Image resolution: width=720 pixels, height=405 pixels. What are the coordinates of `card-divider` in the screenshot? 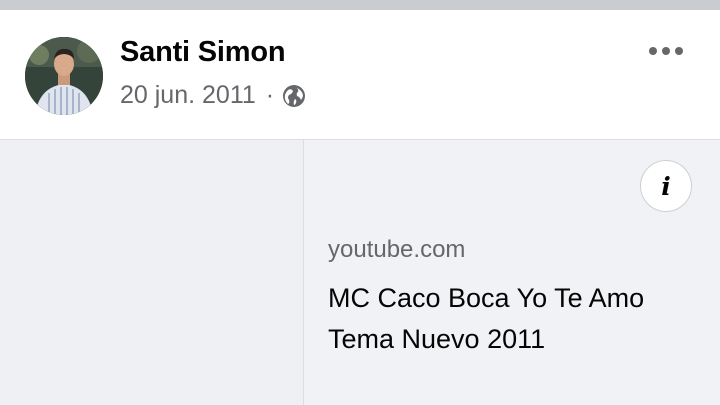 It's located at (303, 272).